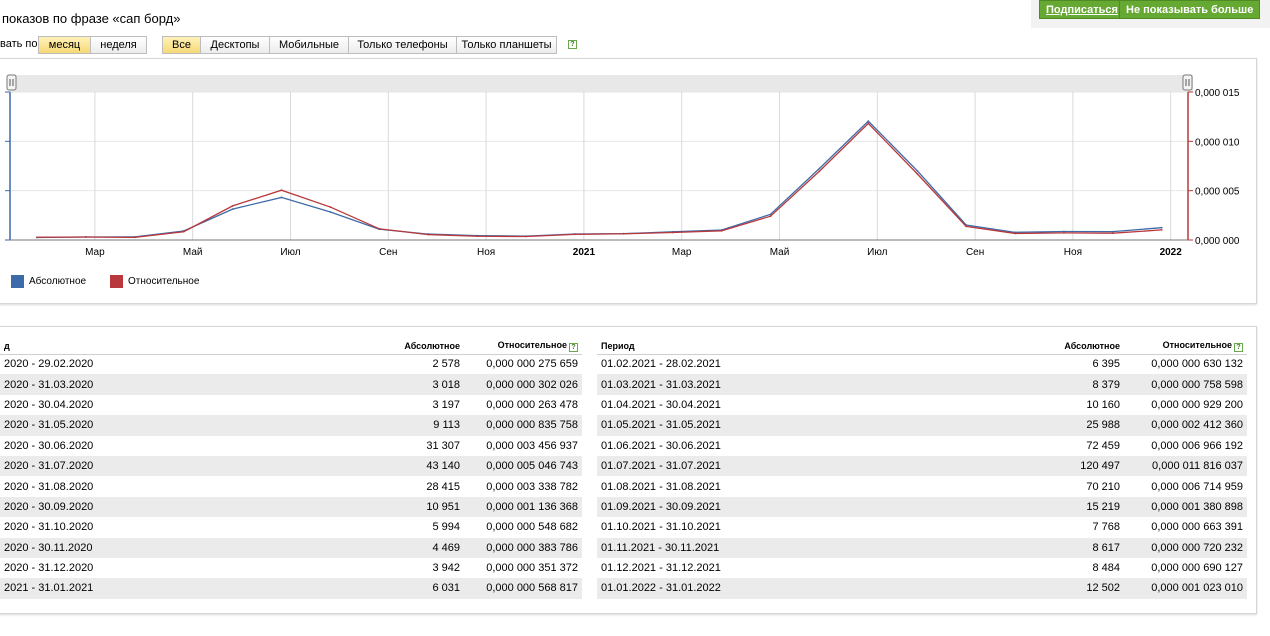 The image size is (1270, 636). I want to click on relative-cell: 0,000 000 720 232, so click(1185, 547).